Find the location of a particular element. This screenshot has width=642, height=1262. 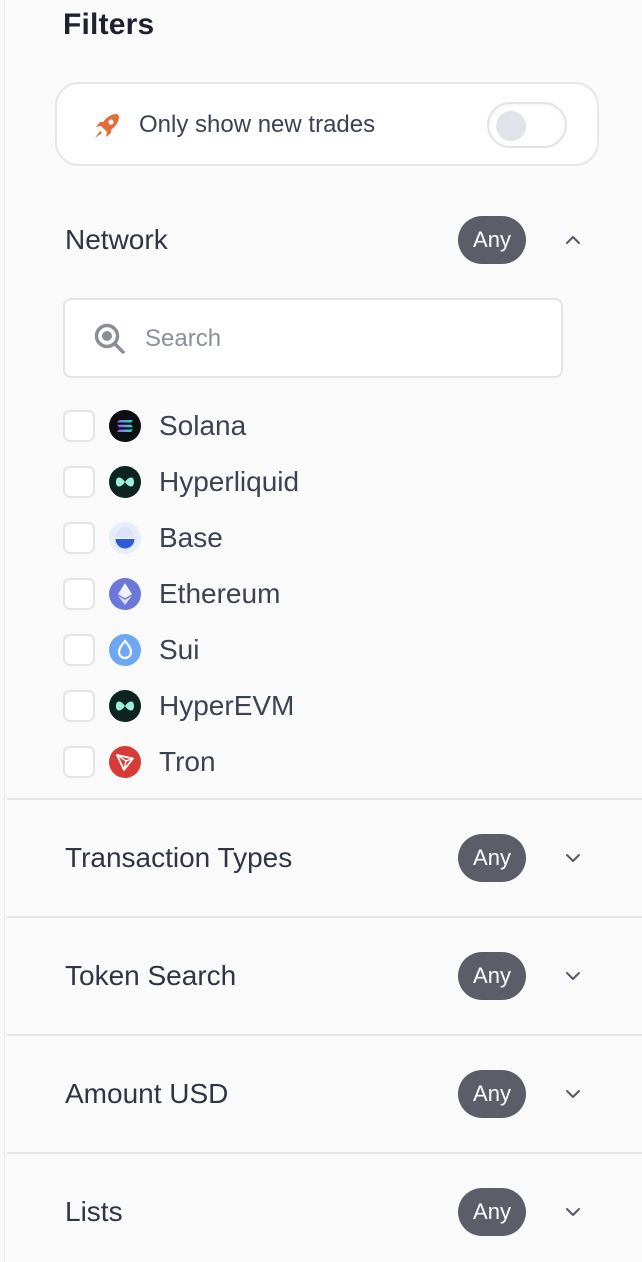

tron-checkbox is located at coordinates (79, 762).